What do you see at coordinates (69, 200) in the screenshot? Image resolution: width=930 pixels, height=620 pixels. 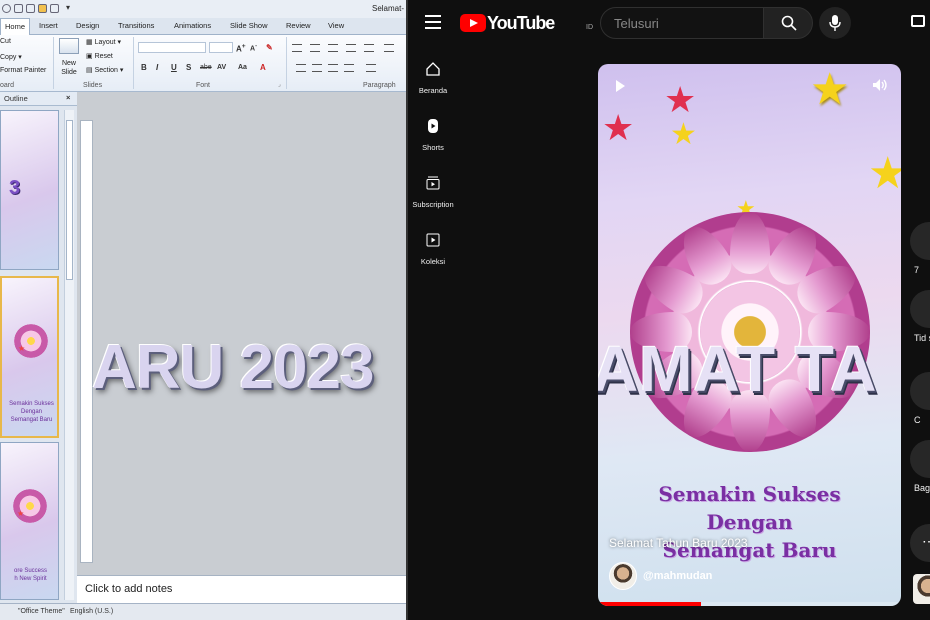 I see `scrollbar-thumb` at bounding box center [69, 200].